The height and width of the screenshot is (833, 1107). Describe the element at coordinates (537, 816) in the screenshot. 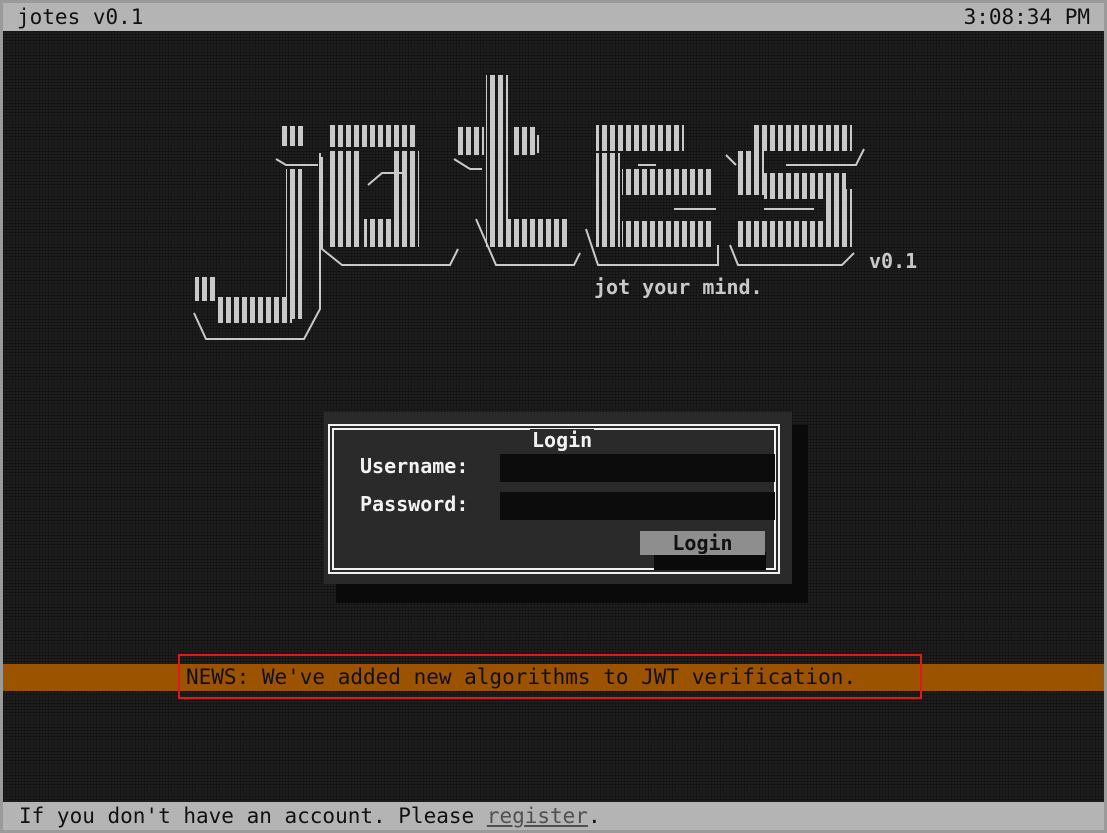

I see `register-link: register` at that location.